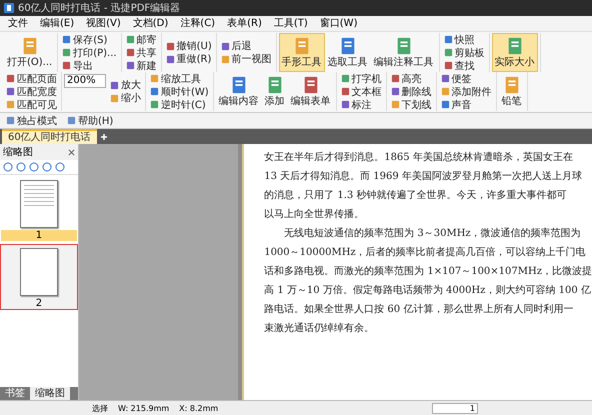 The height and width of the screenshot is (415, 592). Describe the element at coordinates (89, 65) in the screenshot. I see `ribbon-button: 导出` at that location.